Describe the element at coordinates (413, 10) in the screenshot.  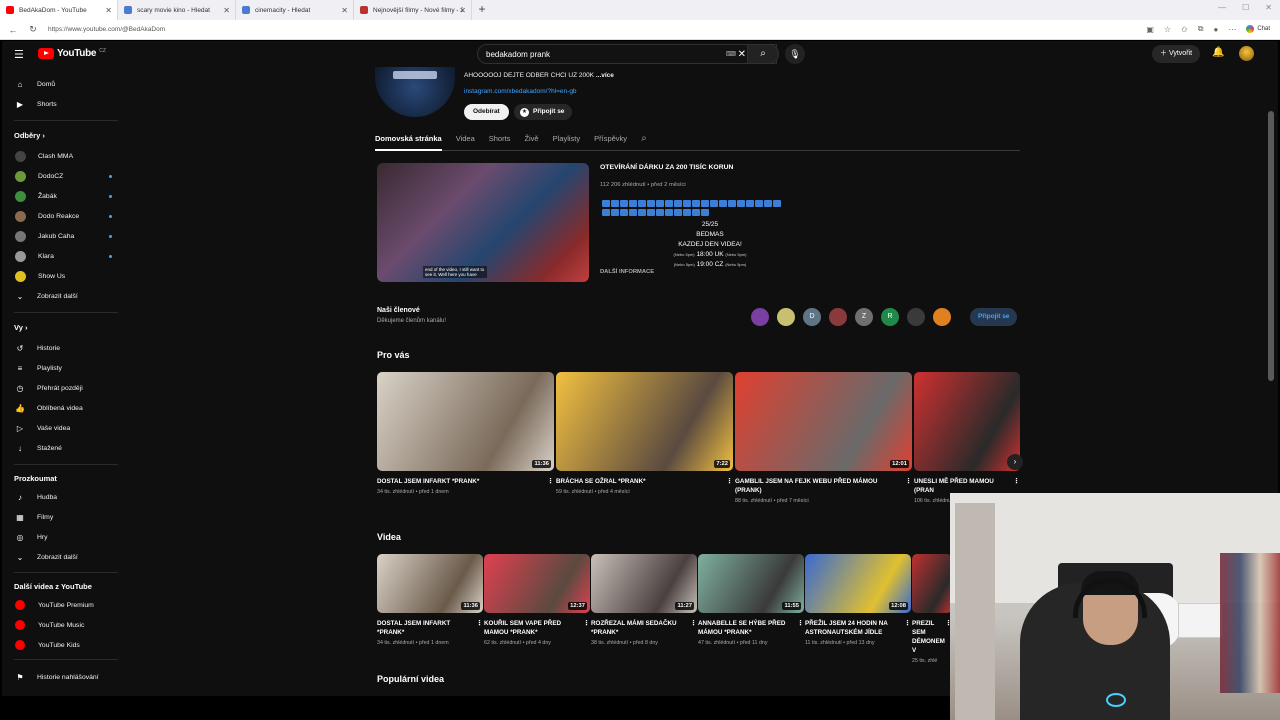
I see `browser-tab: Nejnovější filmy - Nové filmy - 2023✕` at that location.